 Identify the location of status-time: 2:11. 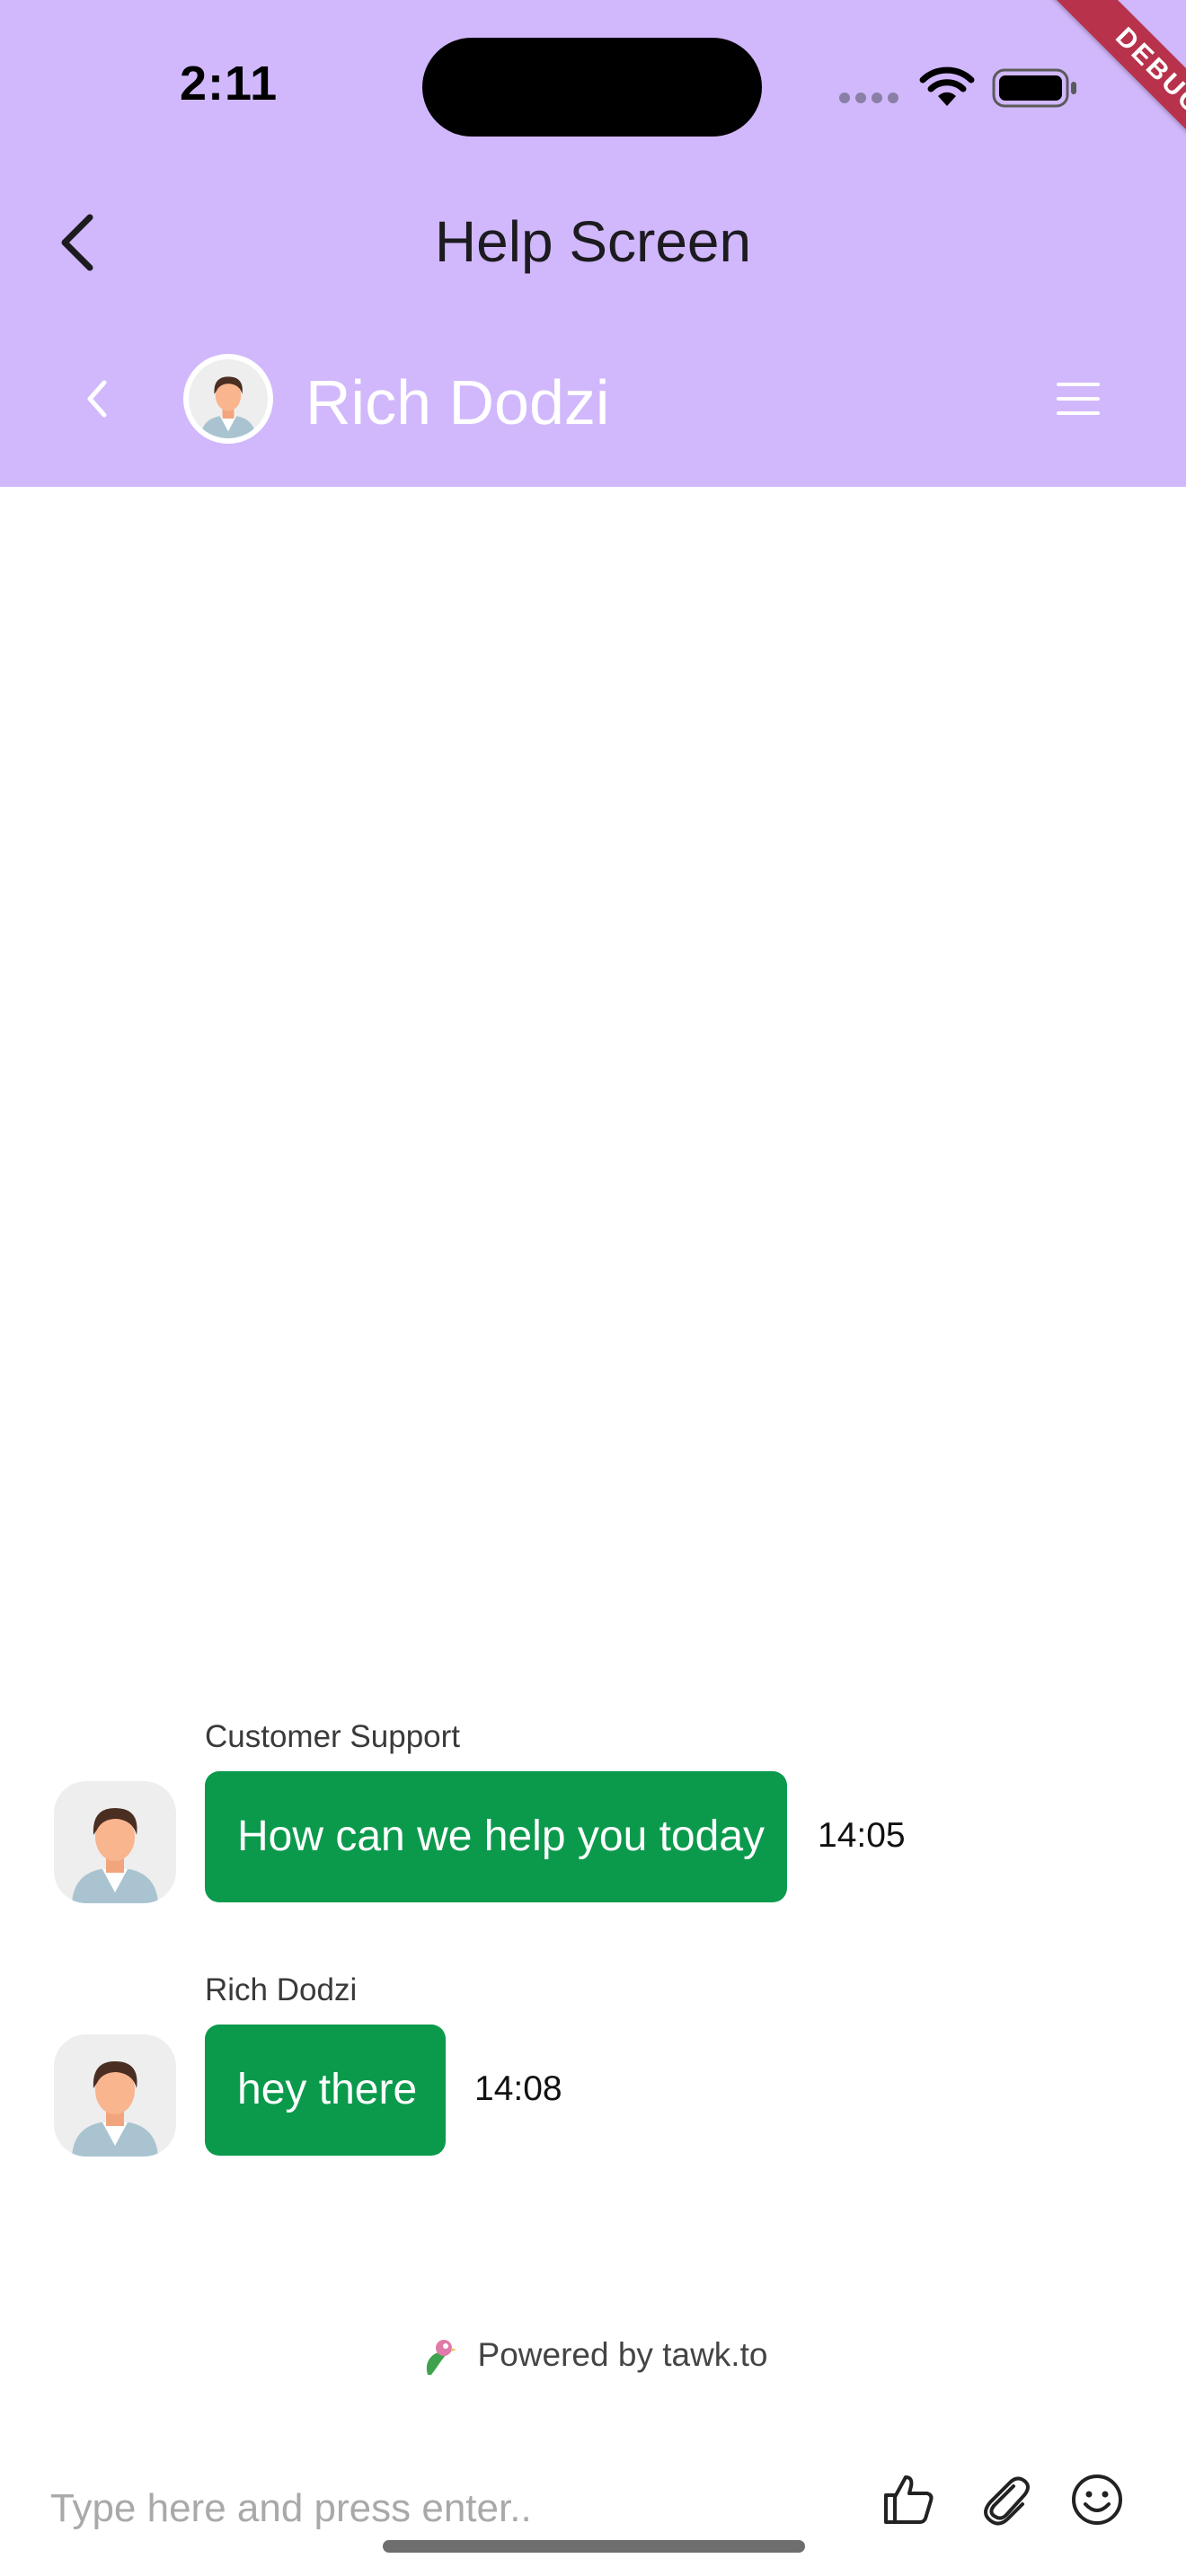
(229, 83).